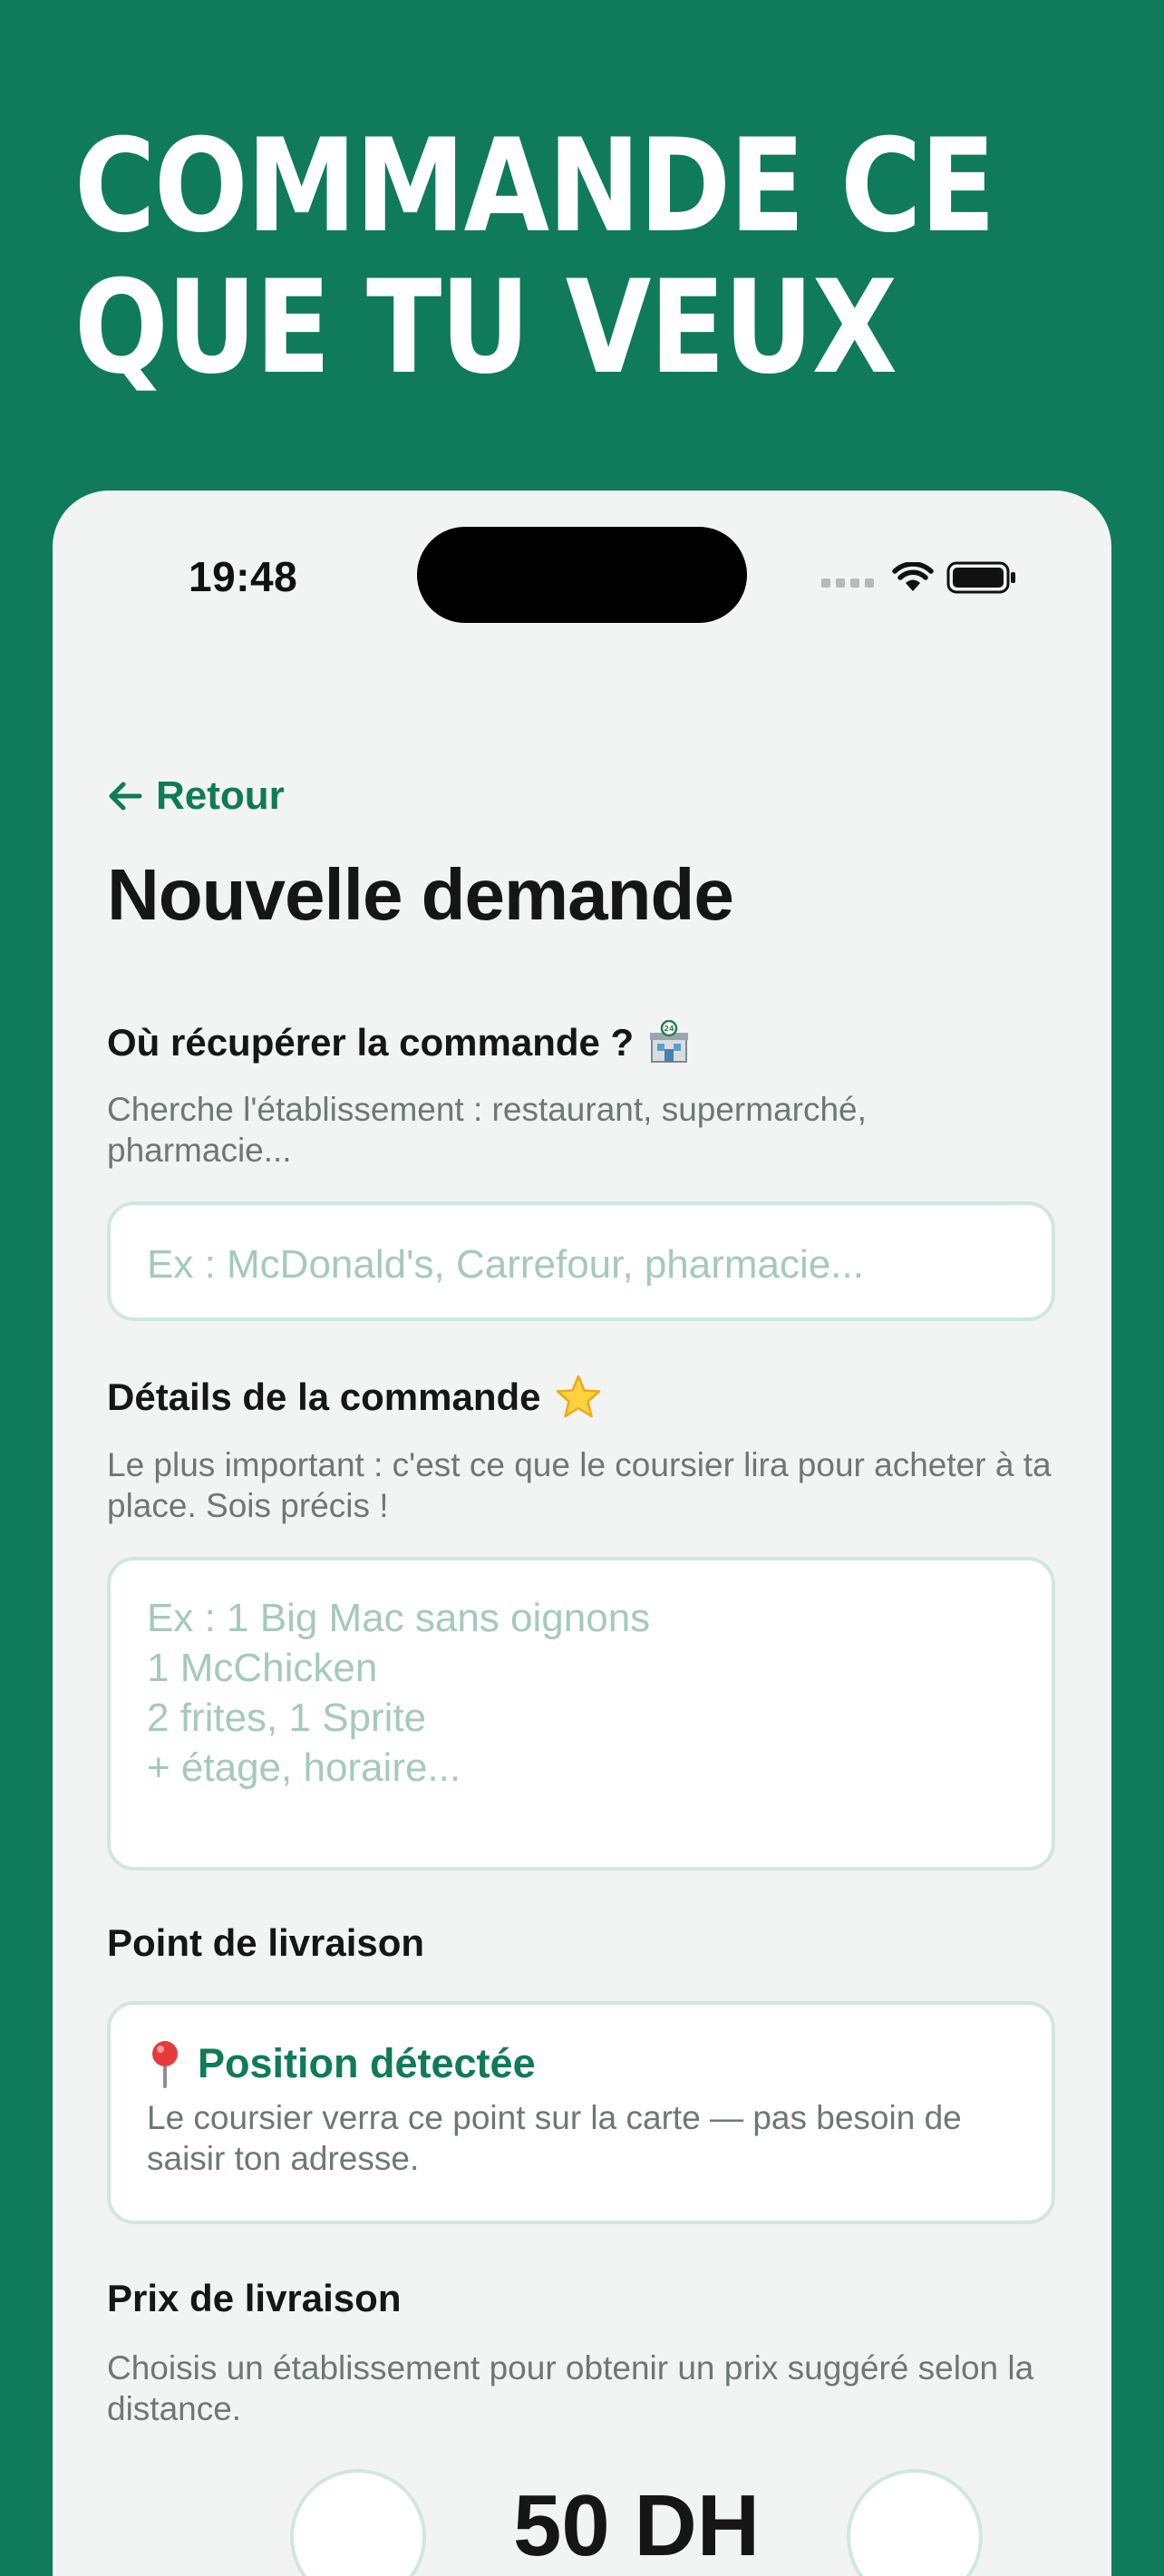 The height and width of the screenshot is (2576, 1164). Describe the element at coordinates (581, 2063) in the screenshot. I see `position-status: Position détectée` at that location.